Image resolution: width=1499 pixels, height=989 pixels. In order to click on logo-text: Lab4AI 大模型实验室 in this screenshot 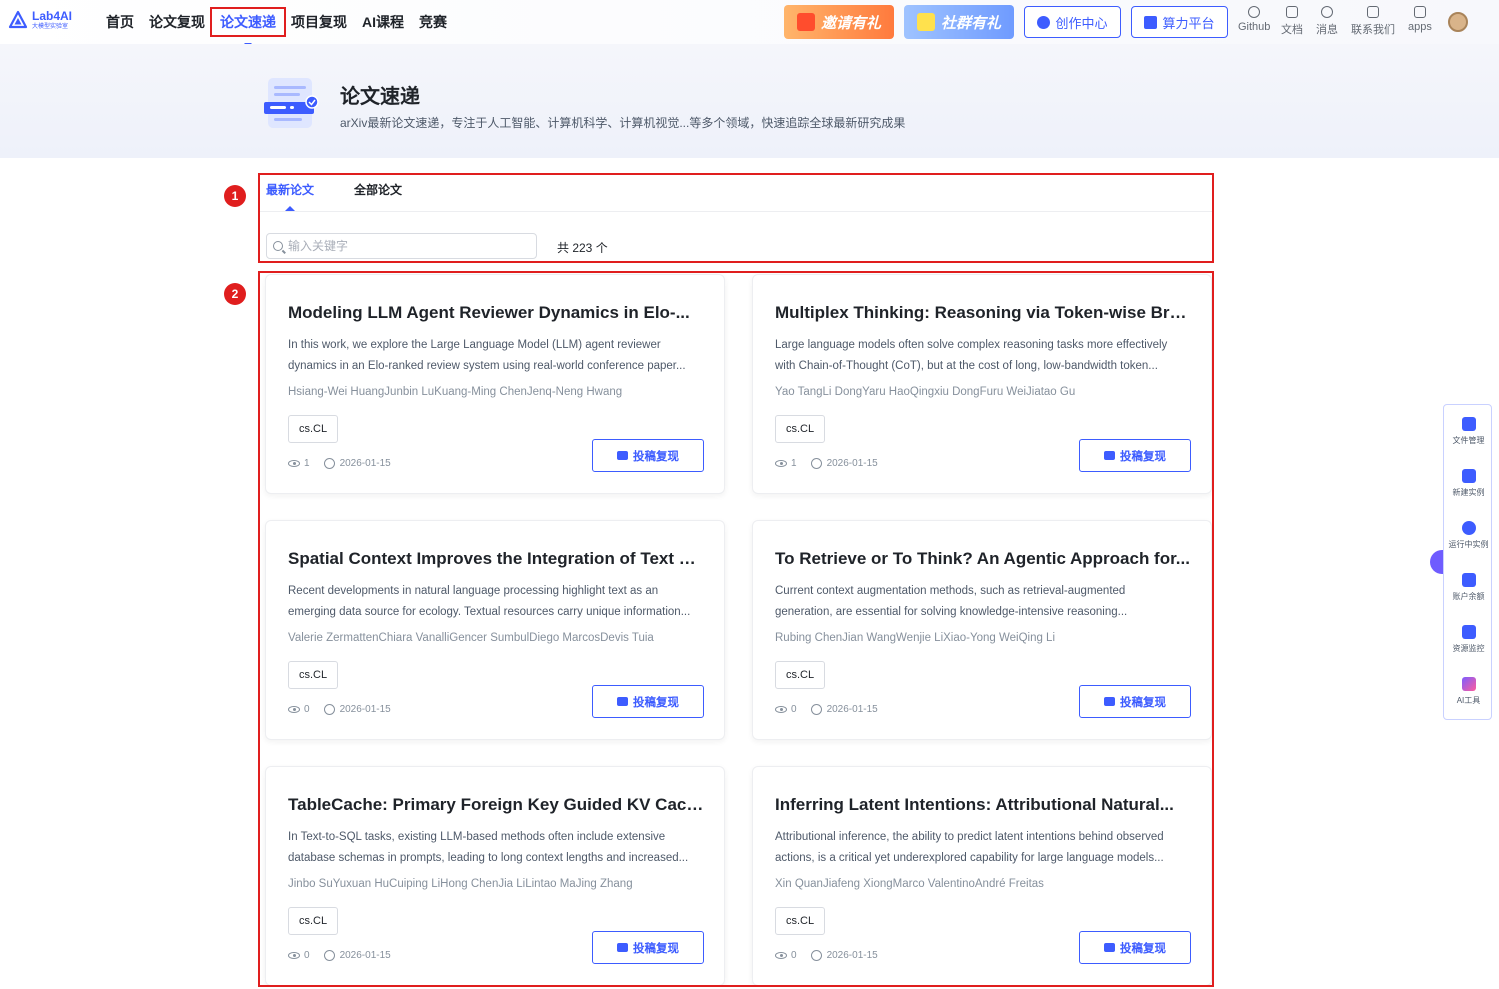, I will do `click(52, 20)`.